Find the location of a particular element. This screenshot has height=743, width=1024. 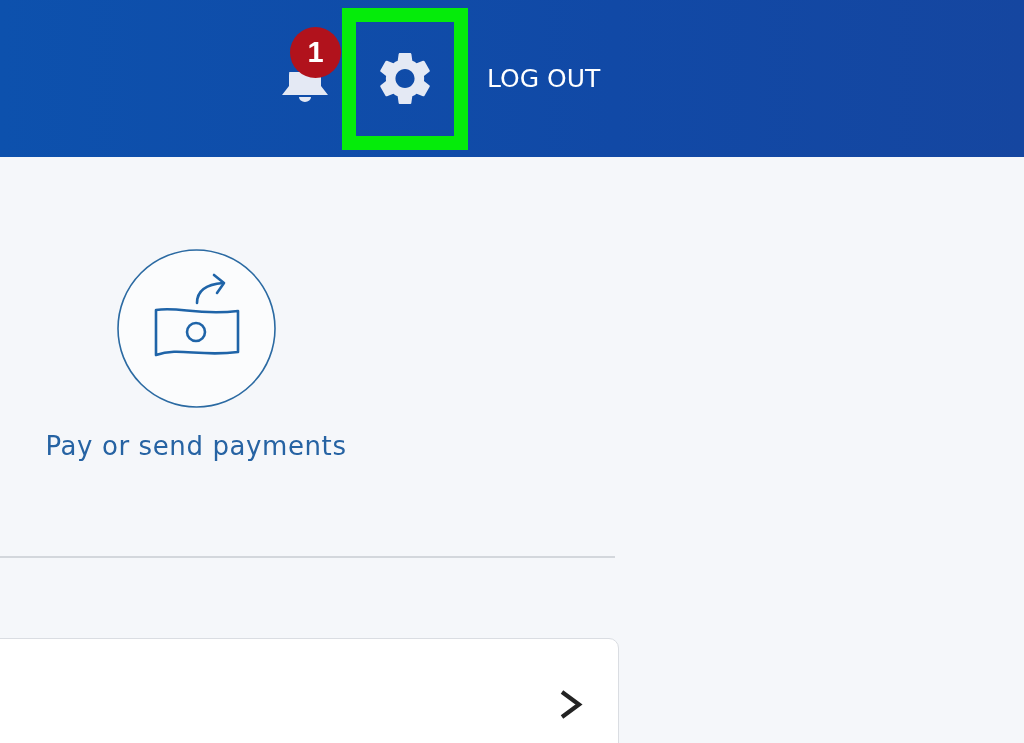

send-payment-button: Pay or send payments is located at coordinates (196, 355).